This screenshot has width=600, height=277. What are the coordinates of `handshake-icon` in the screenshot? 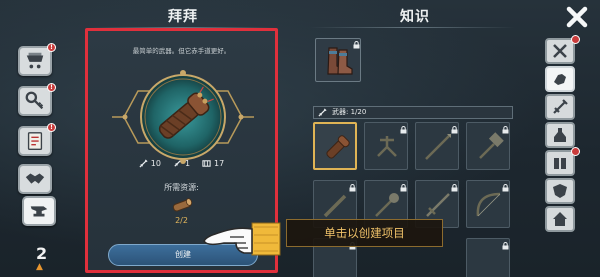 It's located at (35, 178).